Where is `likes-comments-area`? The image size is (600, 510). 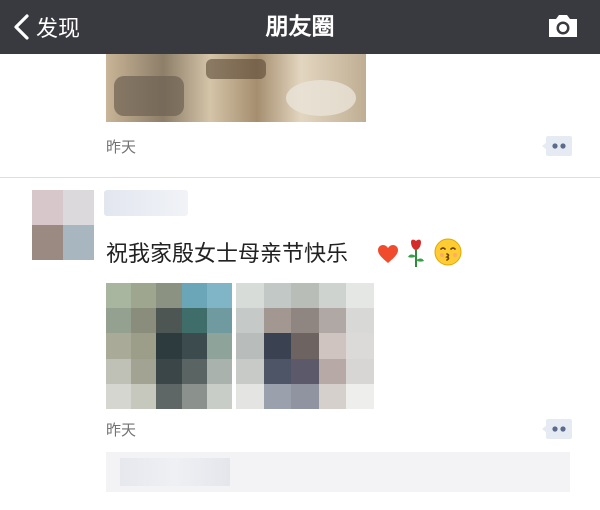
likes-comments-area is located at coordinates (338, 472).